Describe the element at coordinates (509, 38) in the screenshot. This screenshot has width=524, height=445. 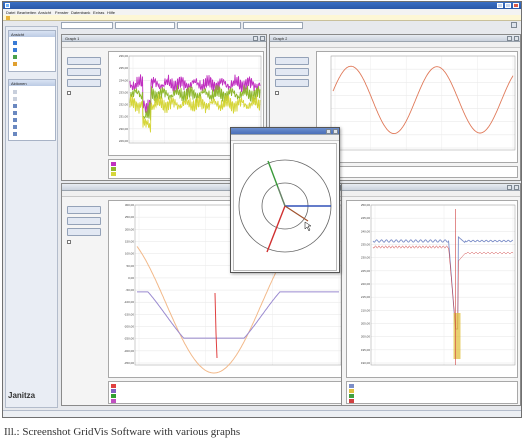
I see `graph2-restore-button` at that location.